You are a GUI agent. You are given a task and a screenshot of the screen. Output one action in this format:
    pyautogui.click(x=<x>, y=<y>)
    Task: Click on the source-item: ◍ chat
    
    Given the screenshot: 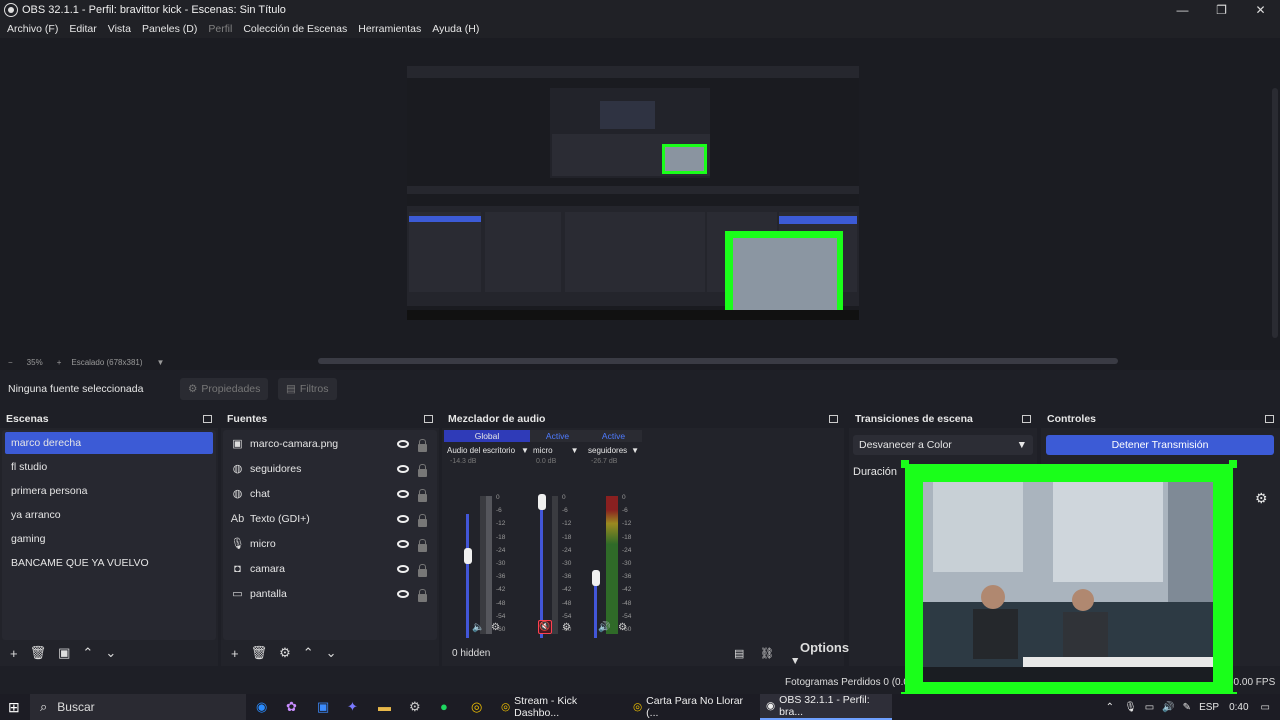 What is the action you would take?
    pyautogui.click(x=330, y=493)
    